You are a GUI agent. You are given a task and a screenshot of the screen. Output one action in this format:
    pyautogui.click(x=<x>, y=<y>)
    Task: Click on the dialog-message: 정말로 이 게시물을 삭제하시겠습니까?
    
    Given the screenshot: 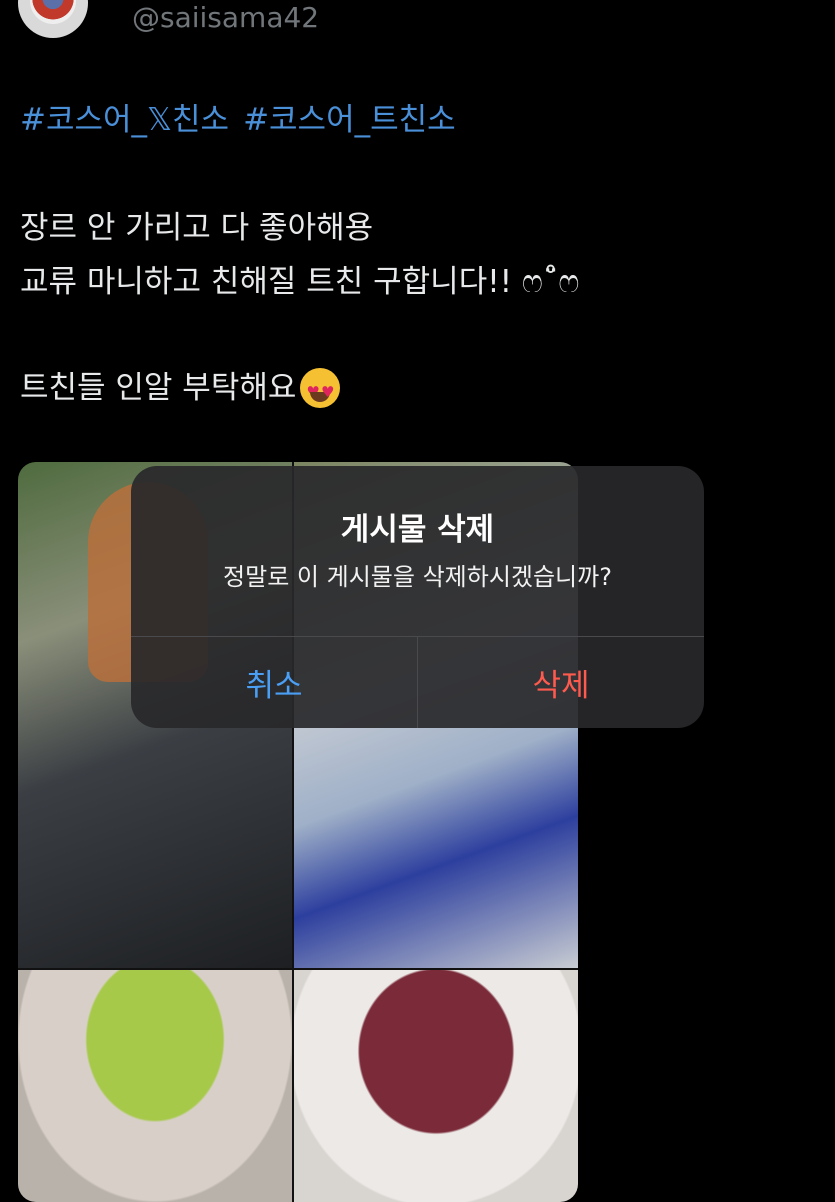 What is the action you would take?
    pyautogui.click(x=417, y=577)
    